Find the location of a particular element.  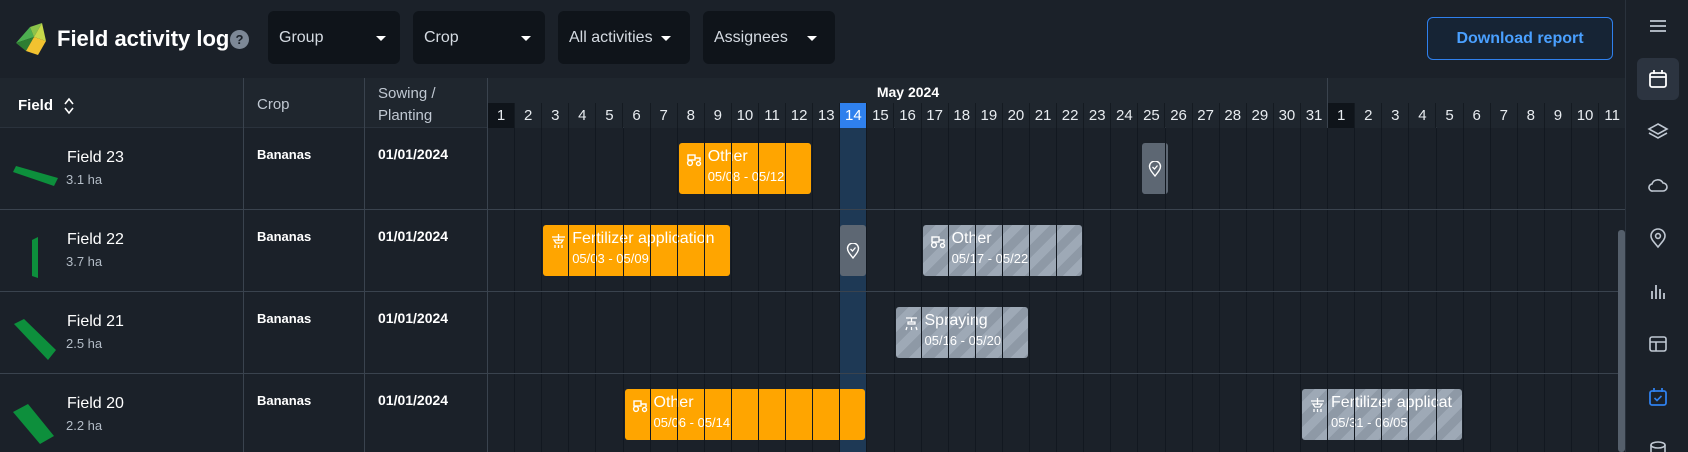

layers-icon is located at coordinates (1658, 132).